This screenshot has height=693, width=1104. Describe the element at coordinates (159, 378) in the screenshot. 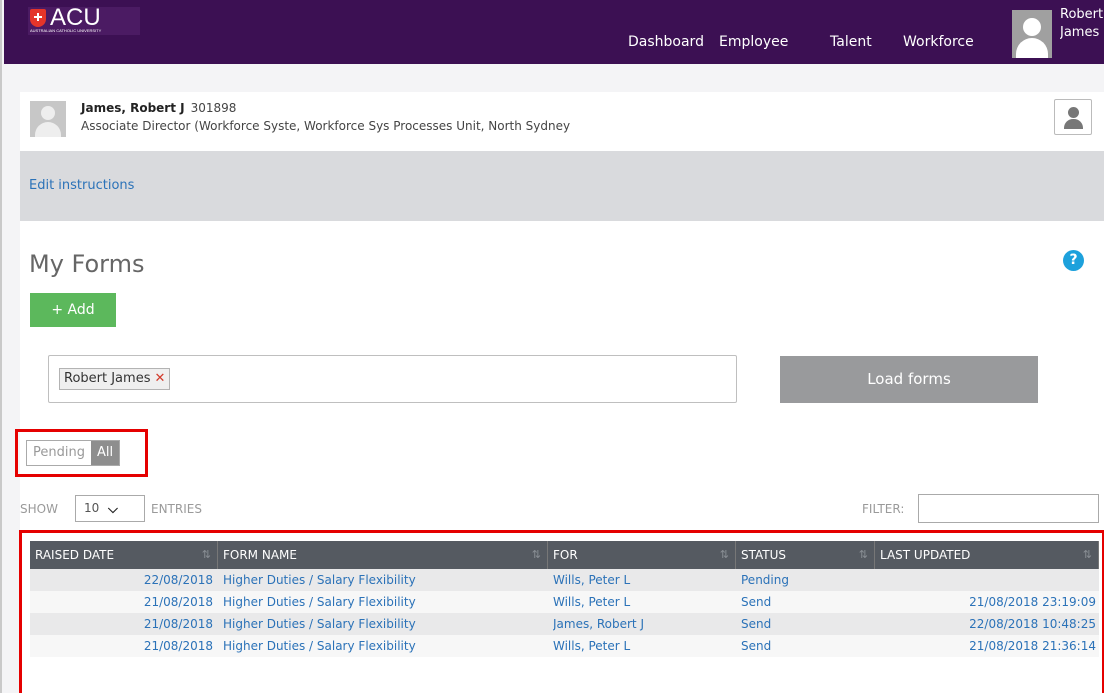

I see `close-icon: ✕` at that location.